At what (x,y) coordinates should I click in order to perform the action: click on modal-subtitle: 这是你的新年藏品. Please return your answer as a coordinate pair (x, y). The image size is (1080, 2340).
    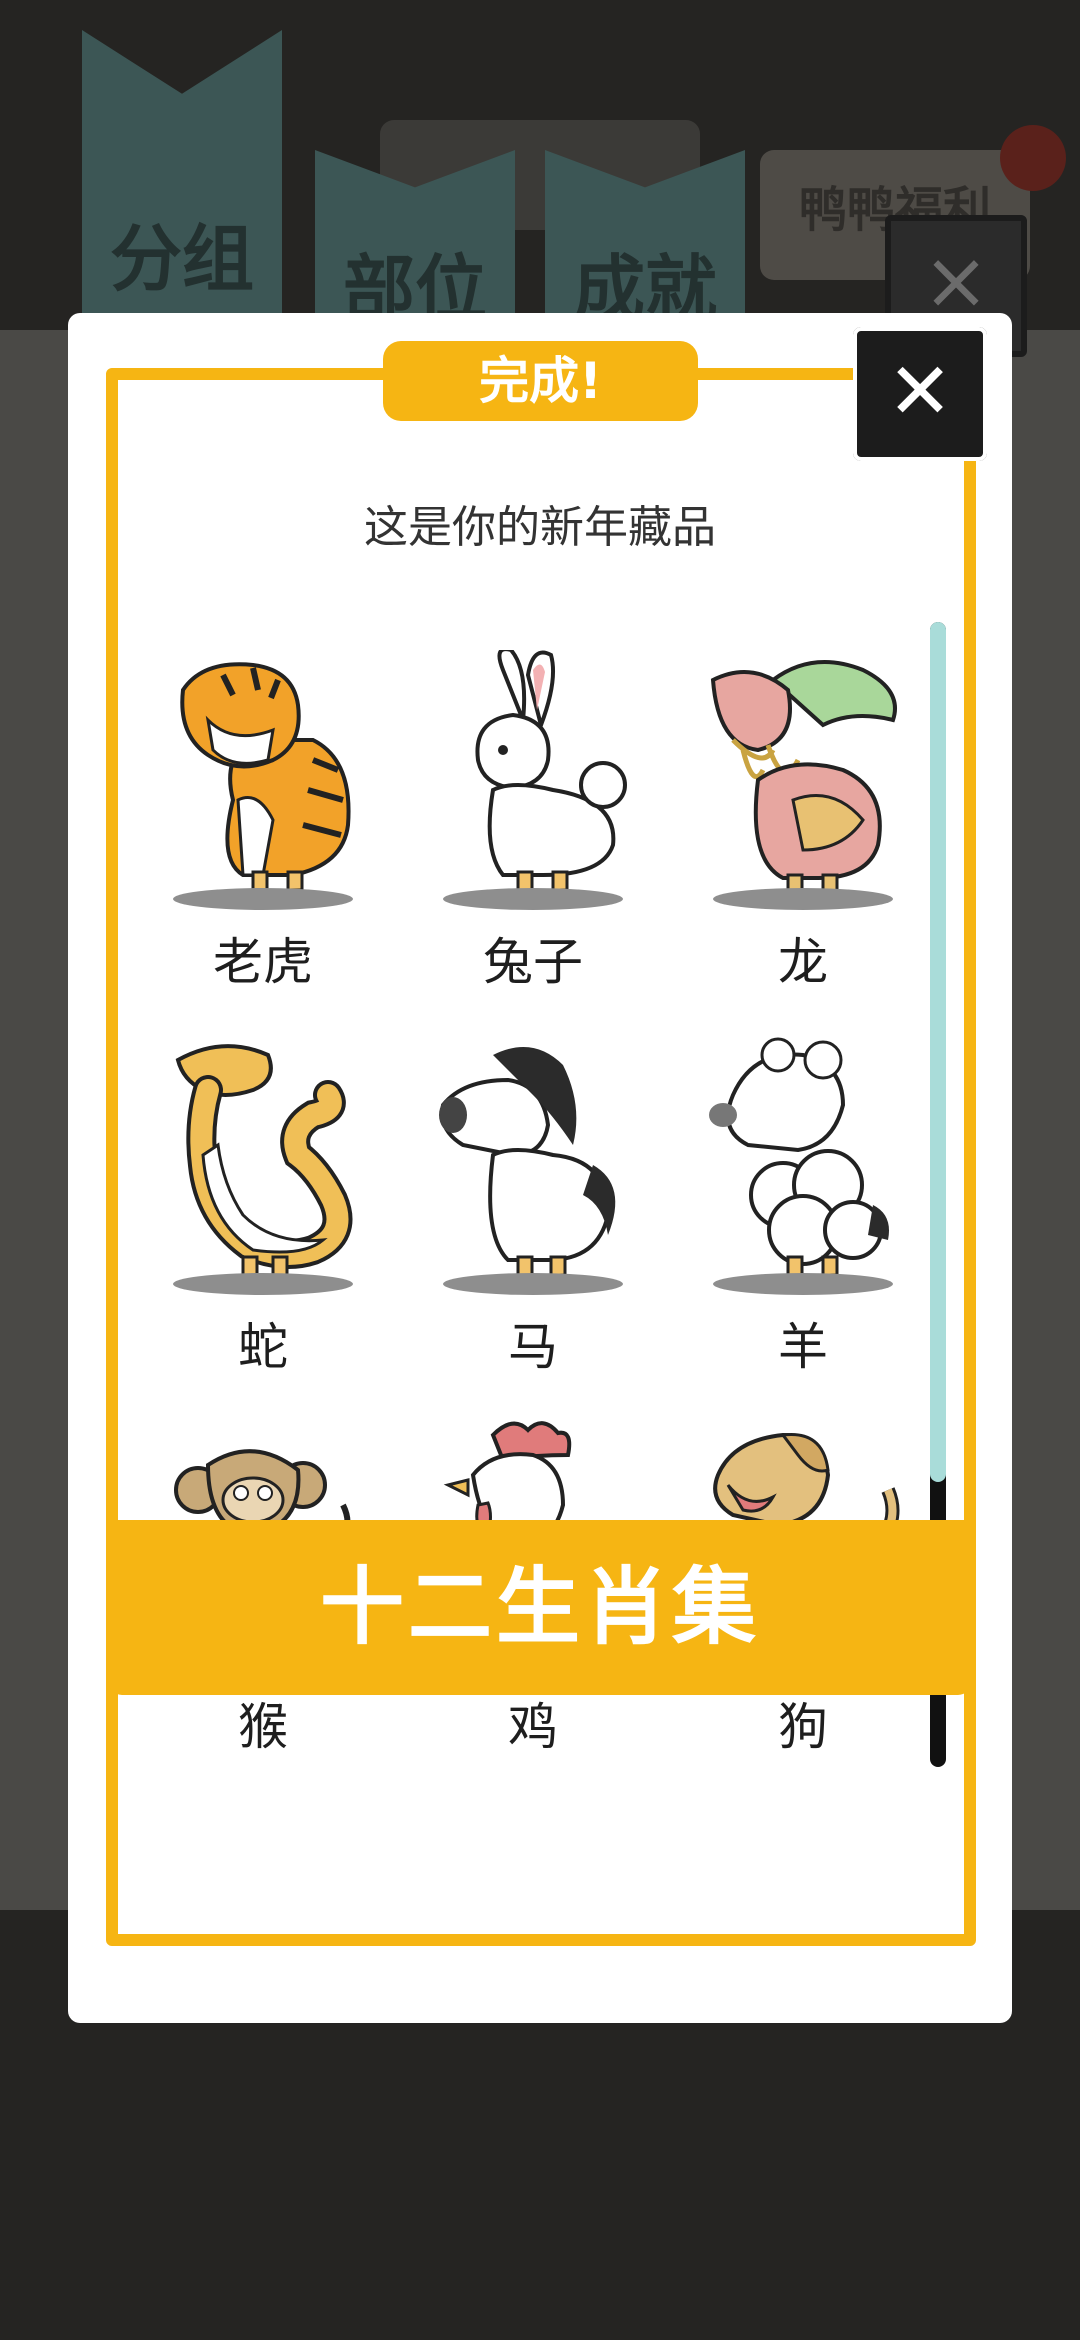
    Looking at the image, I should click on (540, 527).